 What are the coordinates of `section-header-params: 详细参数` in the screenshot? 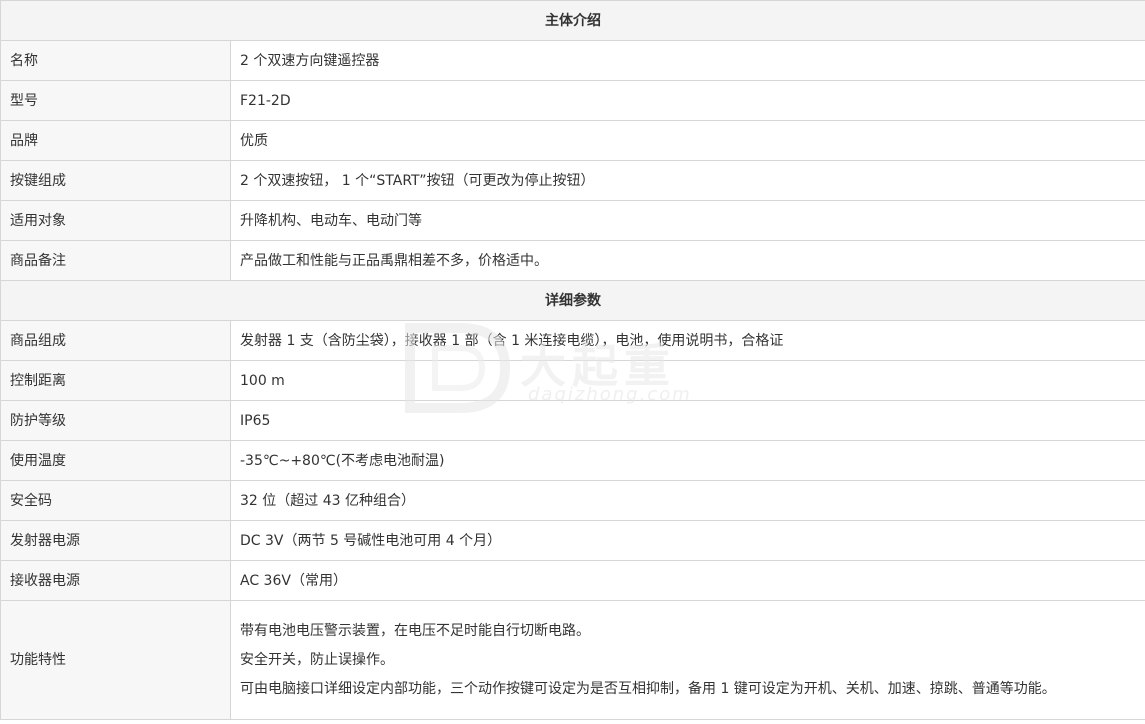 It's located at (572, 300).